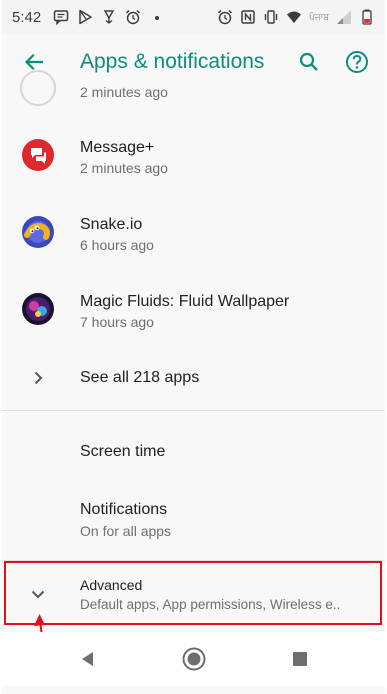 The height and width of the screenshot is (694, 387). Describe the element at coordinates (140, 377) in the screenshot. I see `see-all-apps-label: See all 218 apps` at that location.